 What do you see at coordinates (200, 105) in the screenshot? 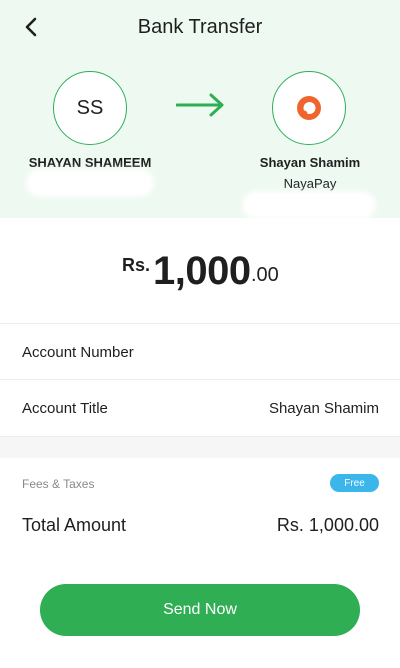
I see `arrow-right-icon` at bounding box center [200, 105].